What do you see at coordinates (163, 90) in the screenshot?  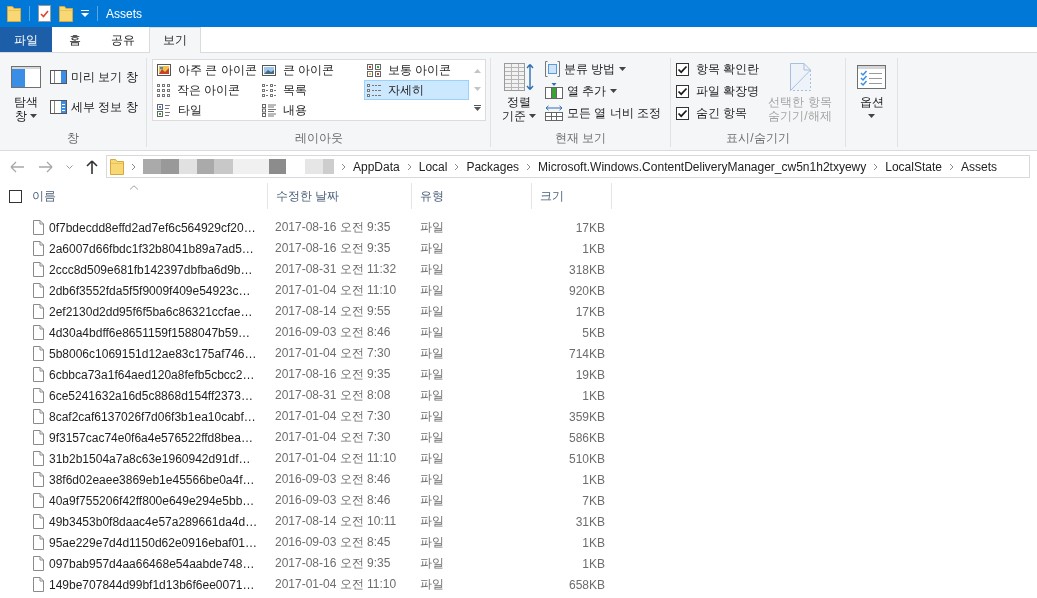 I see `square-grid-icon` at bounding box center [163, 90].